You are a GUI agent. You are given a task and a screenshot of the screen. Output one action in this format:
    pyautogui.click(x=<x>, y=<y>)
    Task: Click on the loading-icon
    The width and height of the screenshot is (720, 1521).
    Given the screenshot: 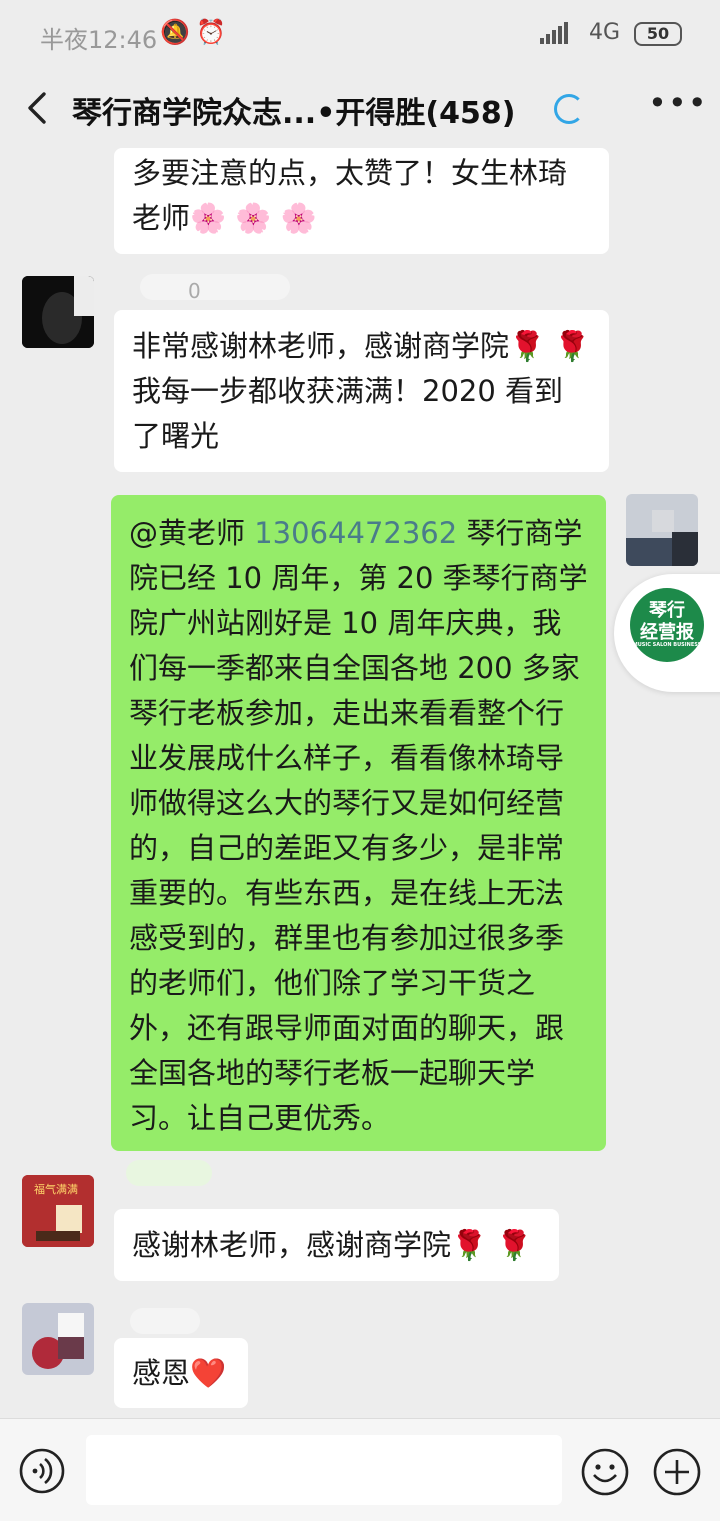 What is the action you would take?
    pyautogui.click(x=569, y=109)
    